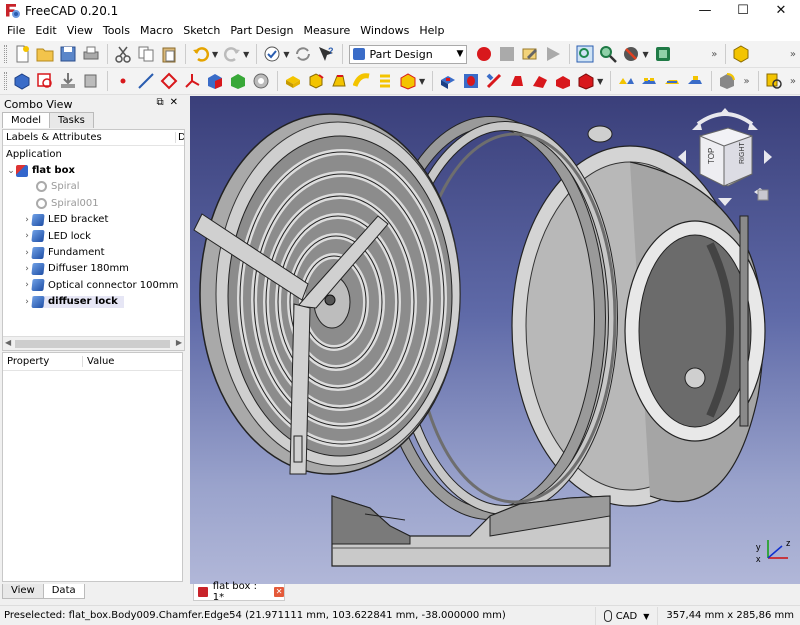 The width and height of the screenshot is (800, 625). I want to click on close-panel-icon: ✕, so click(177, 102).